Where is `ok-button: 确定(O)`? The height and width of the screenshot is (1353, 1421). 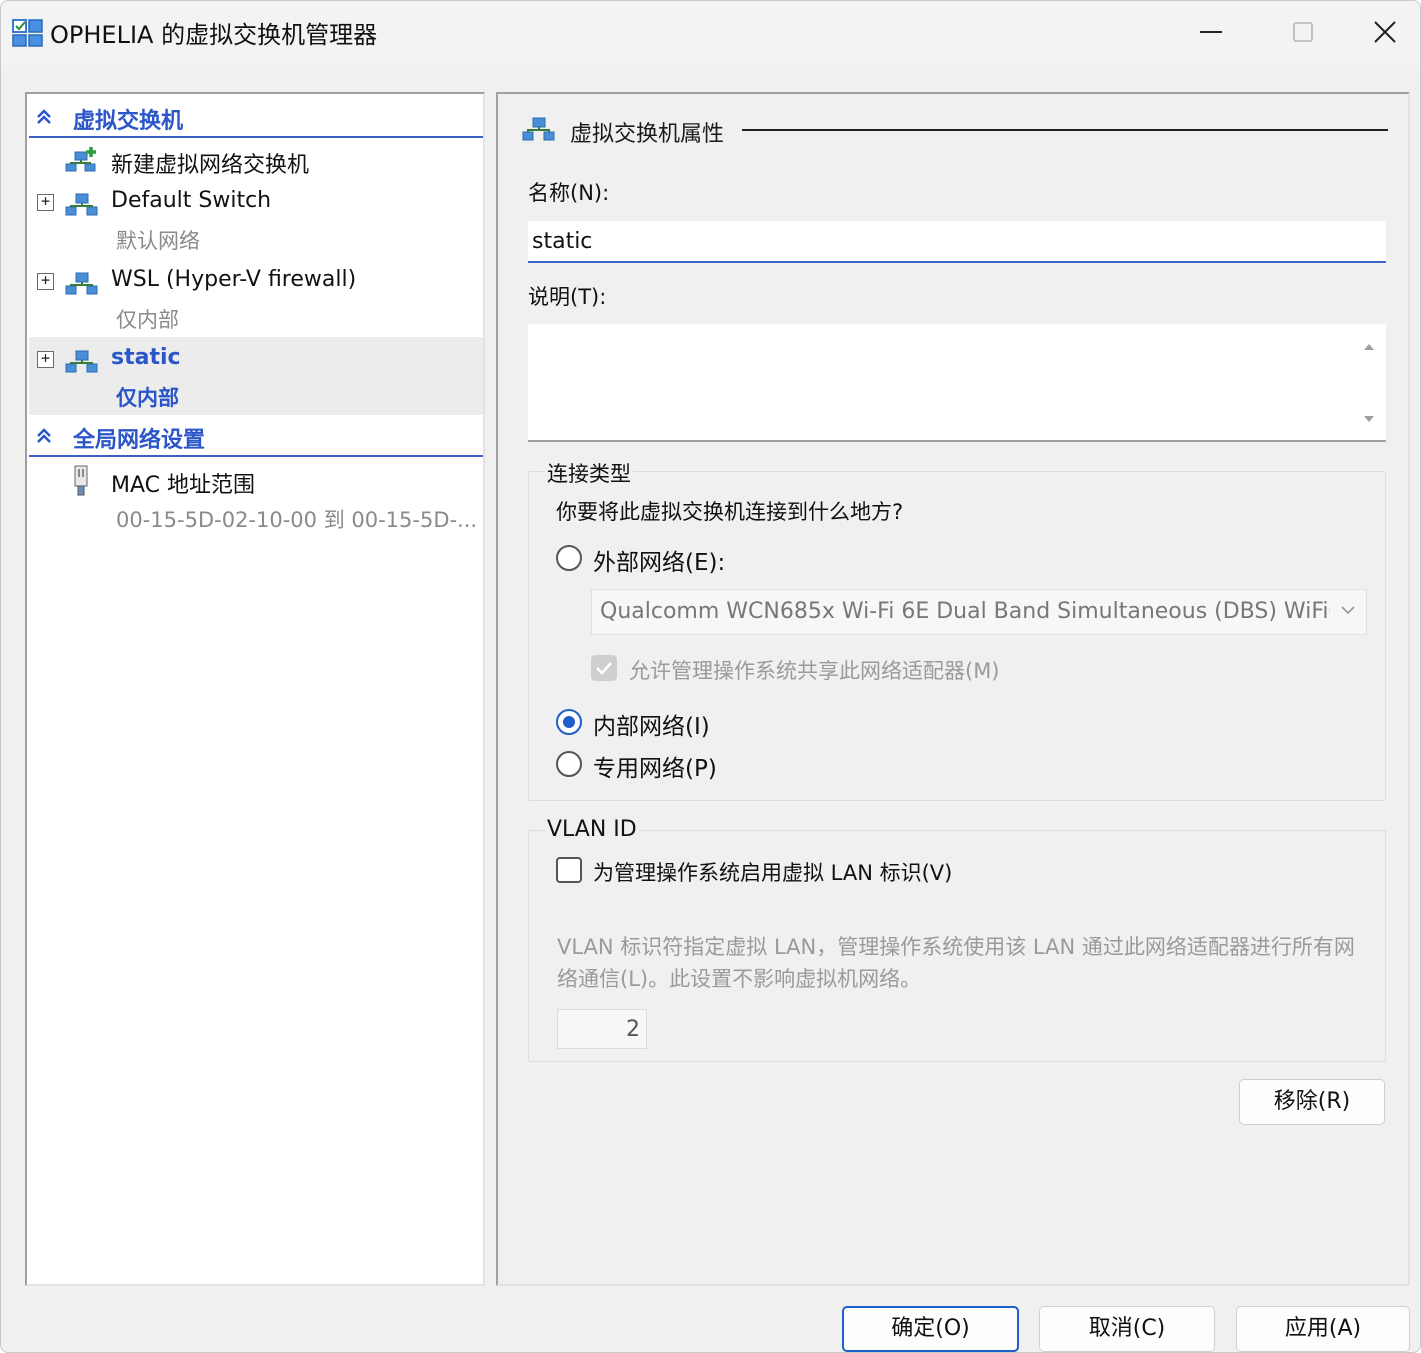
ok-button: 确定(O) is located at coordinates (930, 1329).